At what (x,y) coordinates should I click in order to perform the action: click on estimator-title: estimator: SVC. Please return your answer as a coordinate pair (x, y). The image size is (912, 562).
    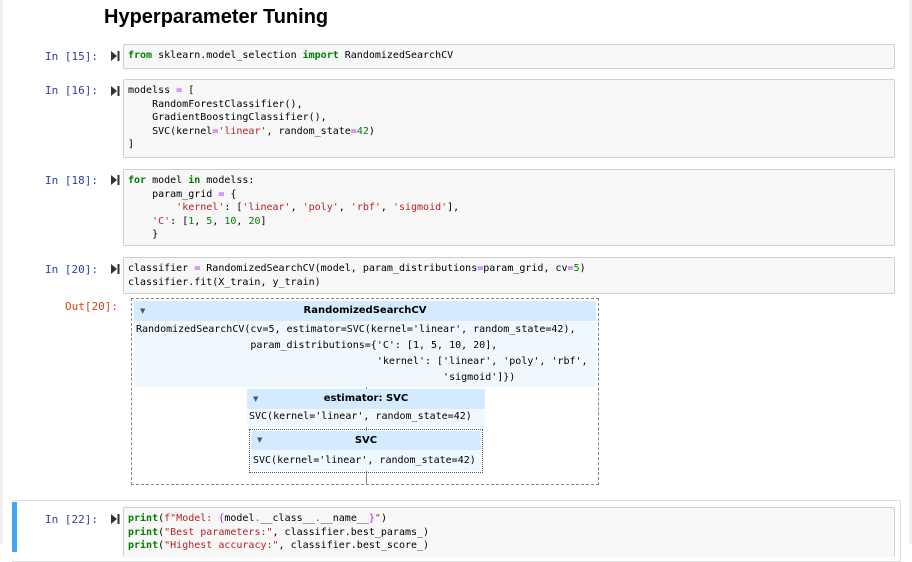
    Looking at the image, I should click on (366, 398).